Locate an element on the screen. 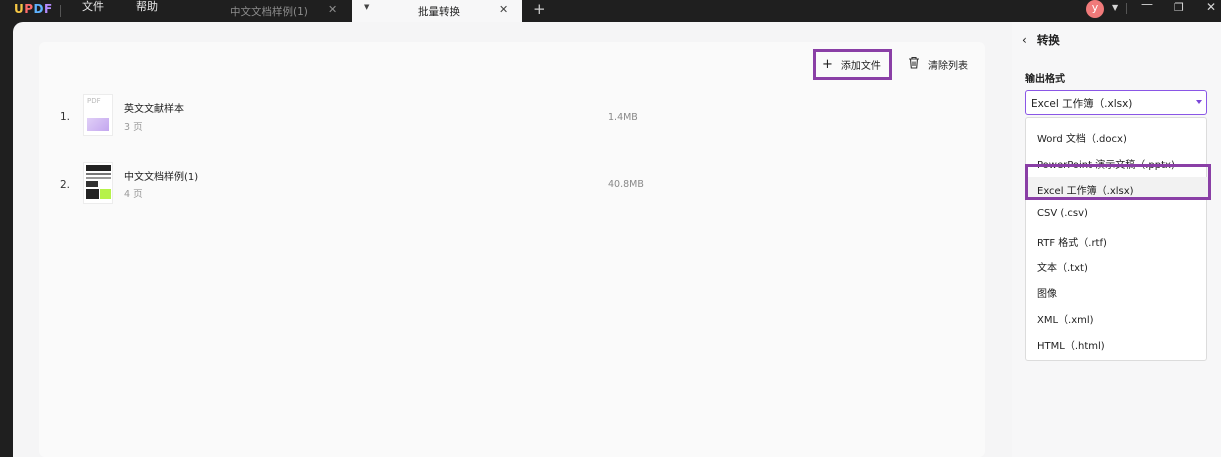  row-index: 1. is located at coordinates (65, 117).